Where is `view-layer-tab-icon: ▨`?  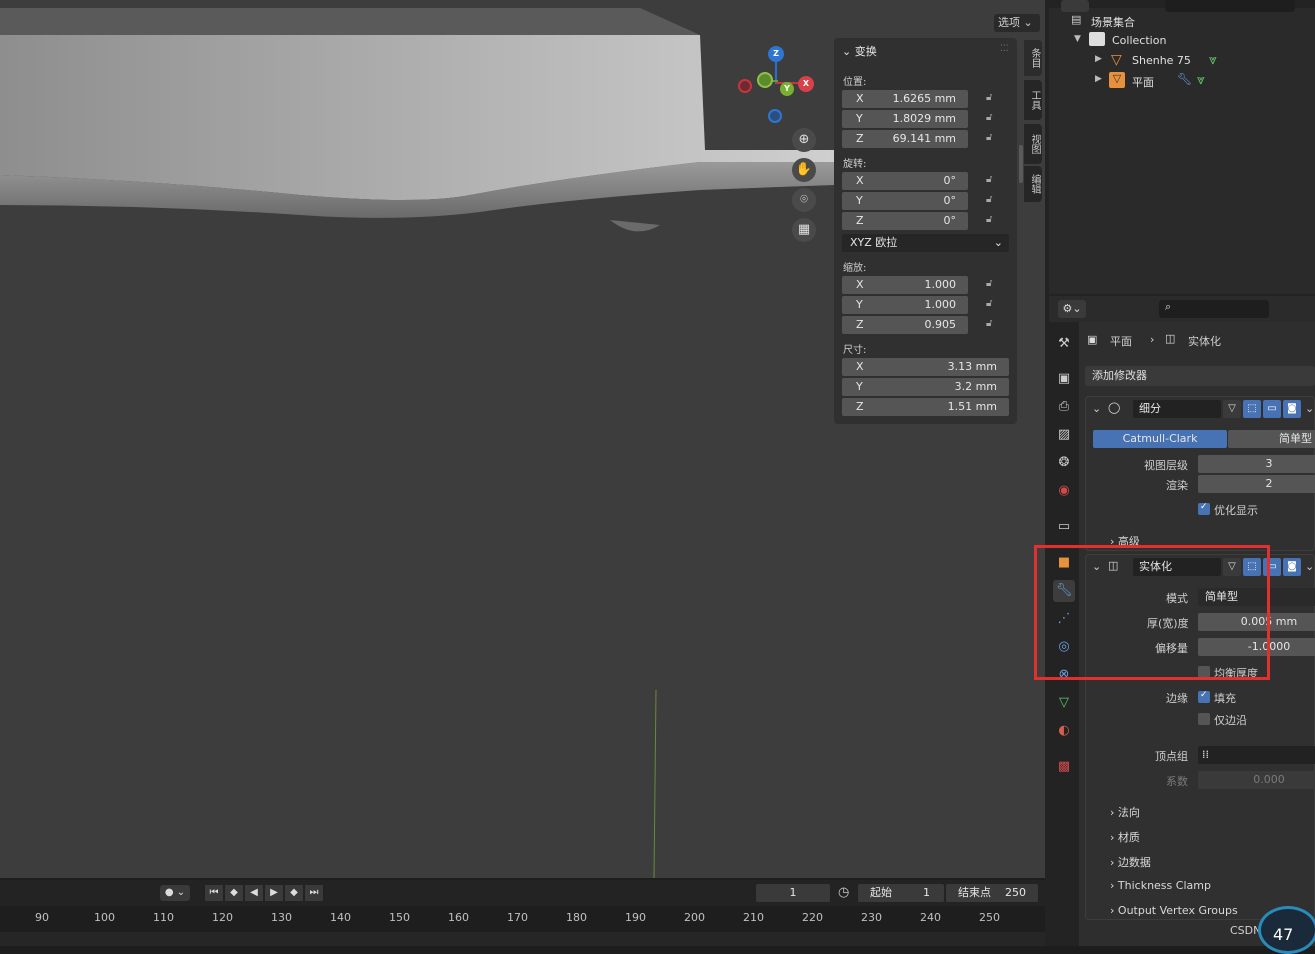 view-layer-tab-icon: ▨ is located at coordinates (1064, 435).